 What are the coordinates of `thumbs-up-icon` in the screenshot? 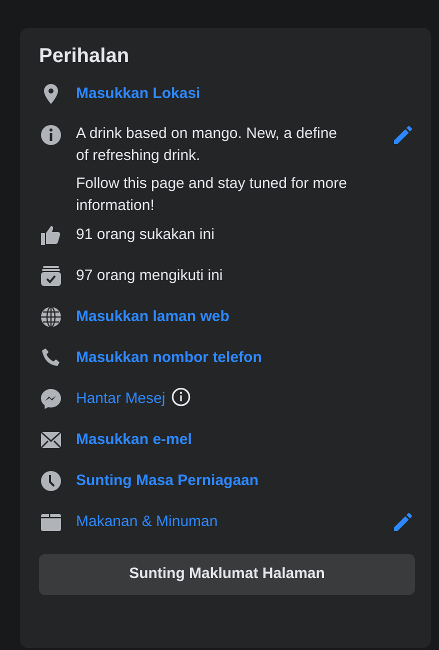 It's located at (51, 235).